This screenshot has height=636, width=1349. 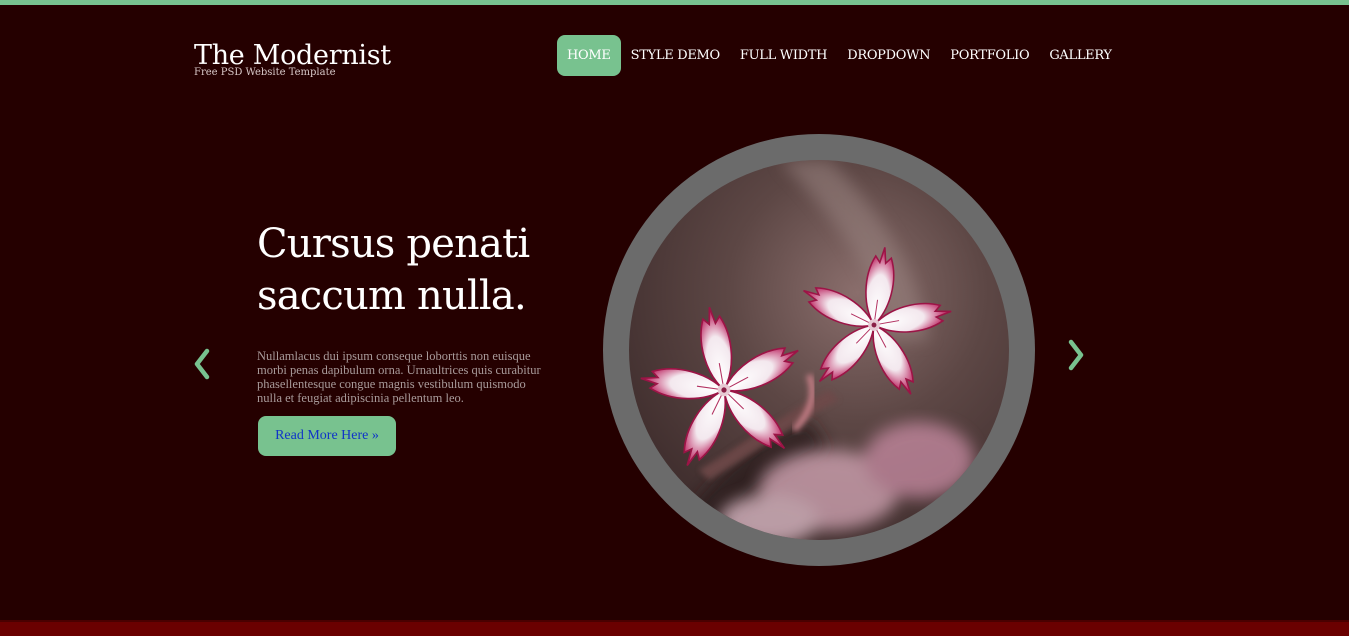 What do you see at coordinates (675, 55) in the screenshot?
I see `nav-item-style-demo: STYLE DEMO` at bounding box center [675, 55].